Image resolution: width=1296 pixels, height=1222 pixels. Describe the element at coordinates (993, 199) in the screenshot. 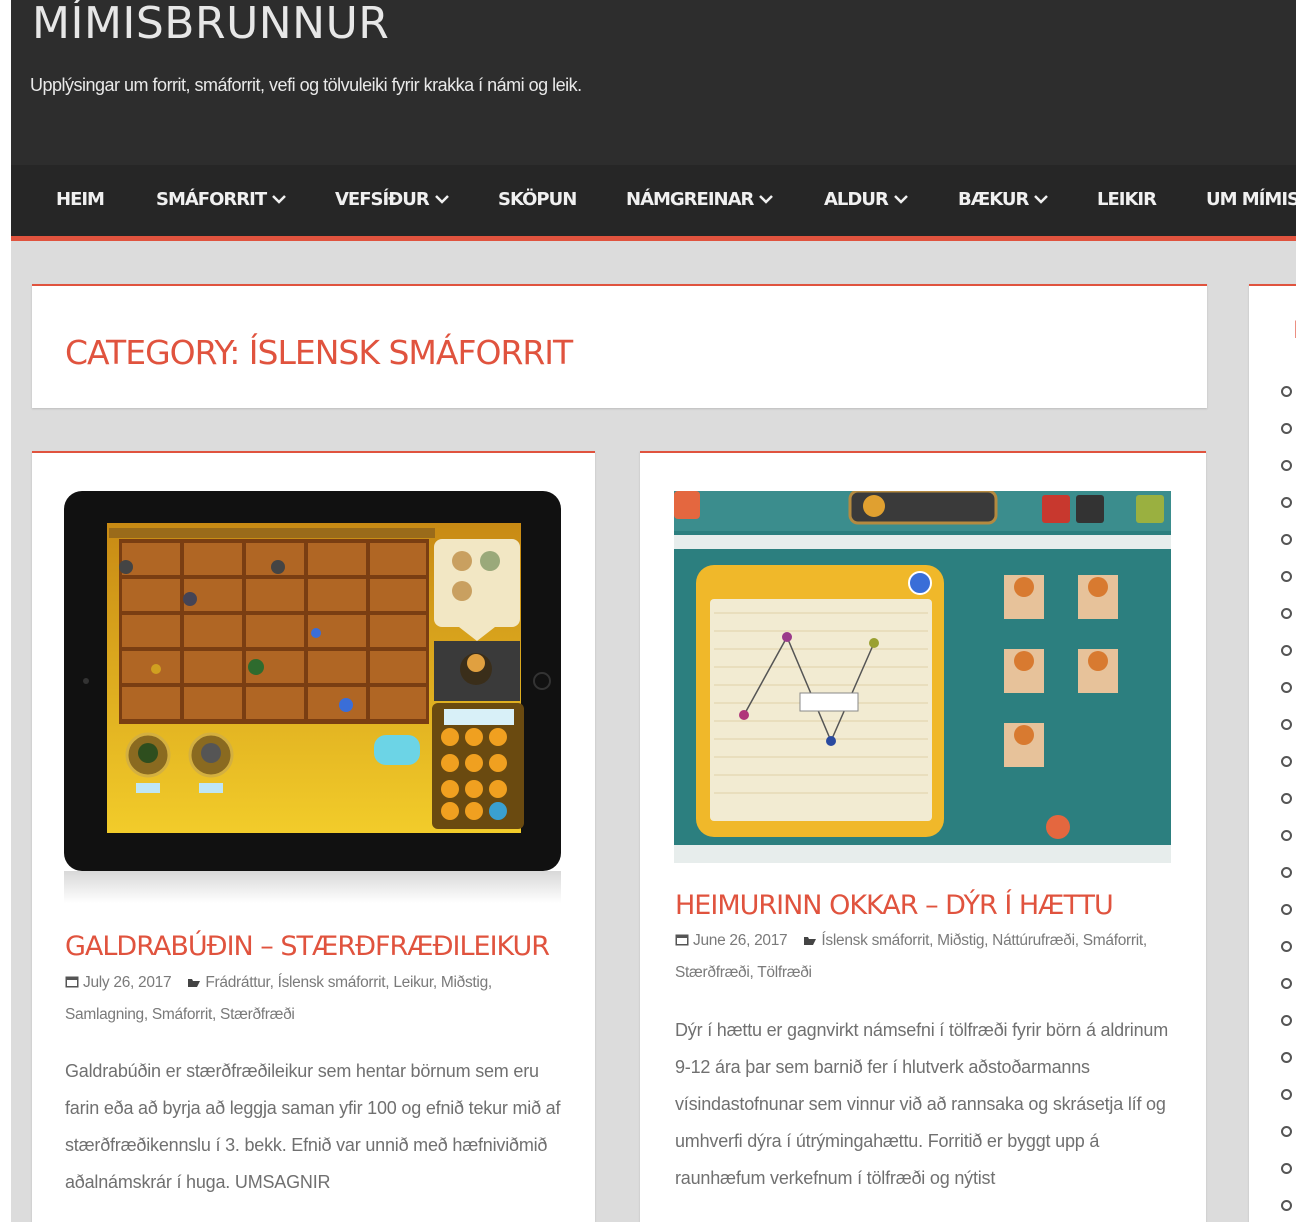

I see `nav-label: BÆKUR` at that location.